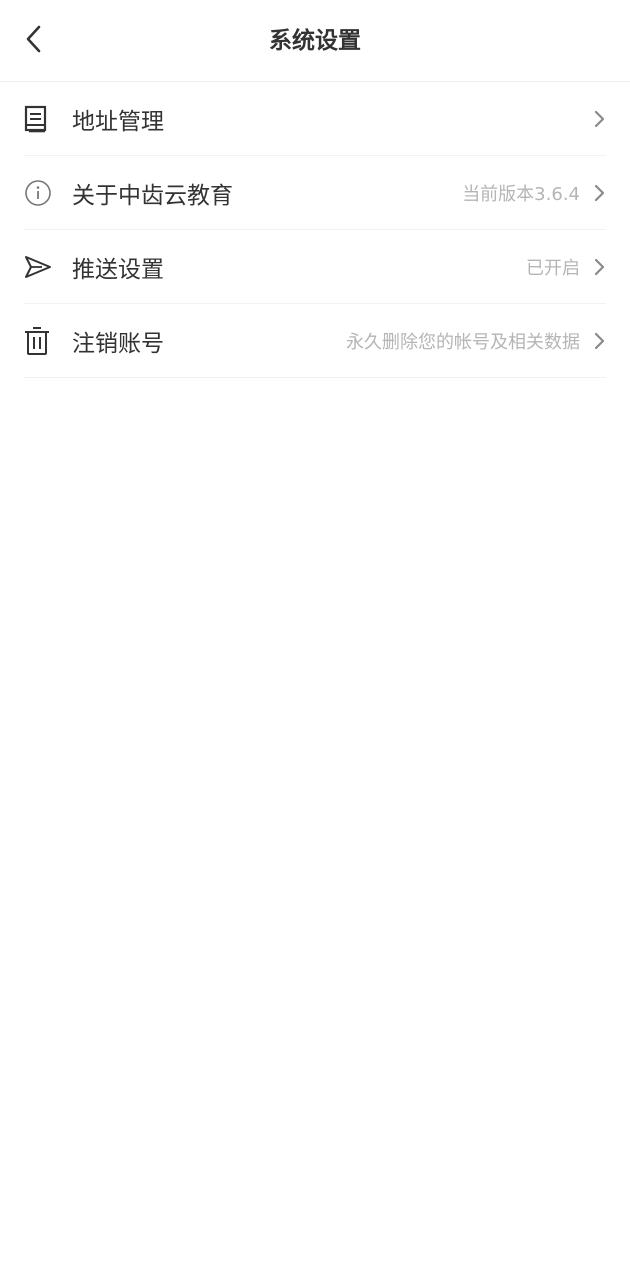  What do you see at coordinates (38, 193) in the screenshot?
I see `info-icon` at bounding box center [38, 193].